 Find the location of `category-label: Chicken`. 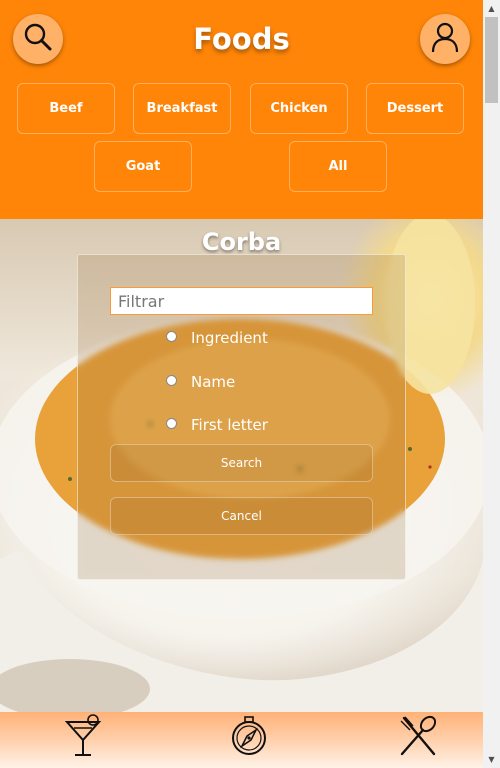

category-label: Chicken is located at coordinates (299, 108).